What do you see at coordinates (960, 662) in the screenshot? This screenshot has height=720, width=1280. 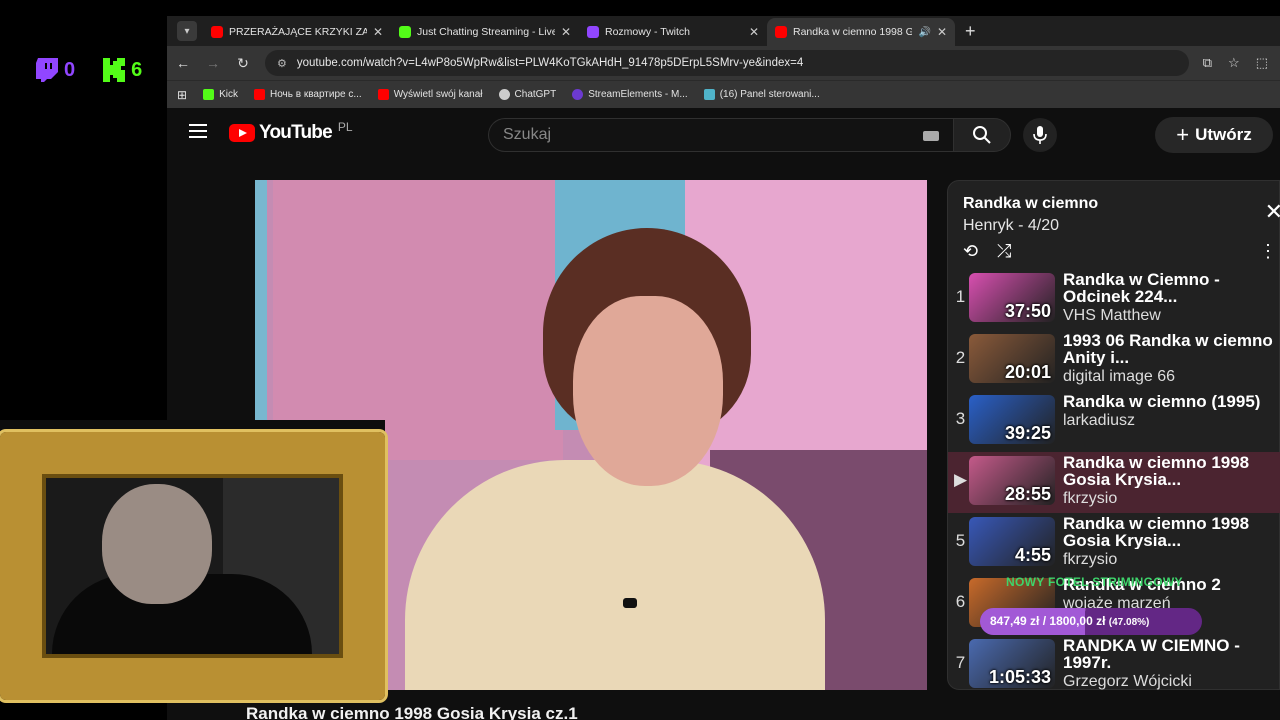 I see `playlist-item-index: 7` at bounding box center [960, 662].